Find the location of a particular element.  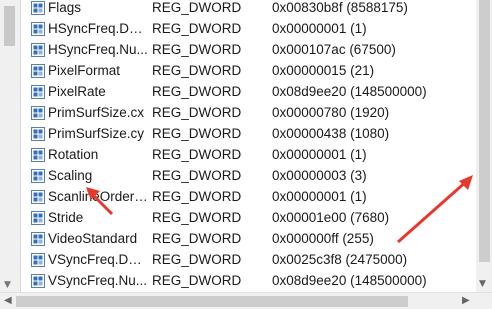

value-name: Rotation is located at coordinates (73, 154).